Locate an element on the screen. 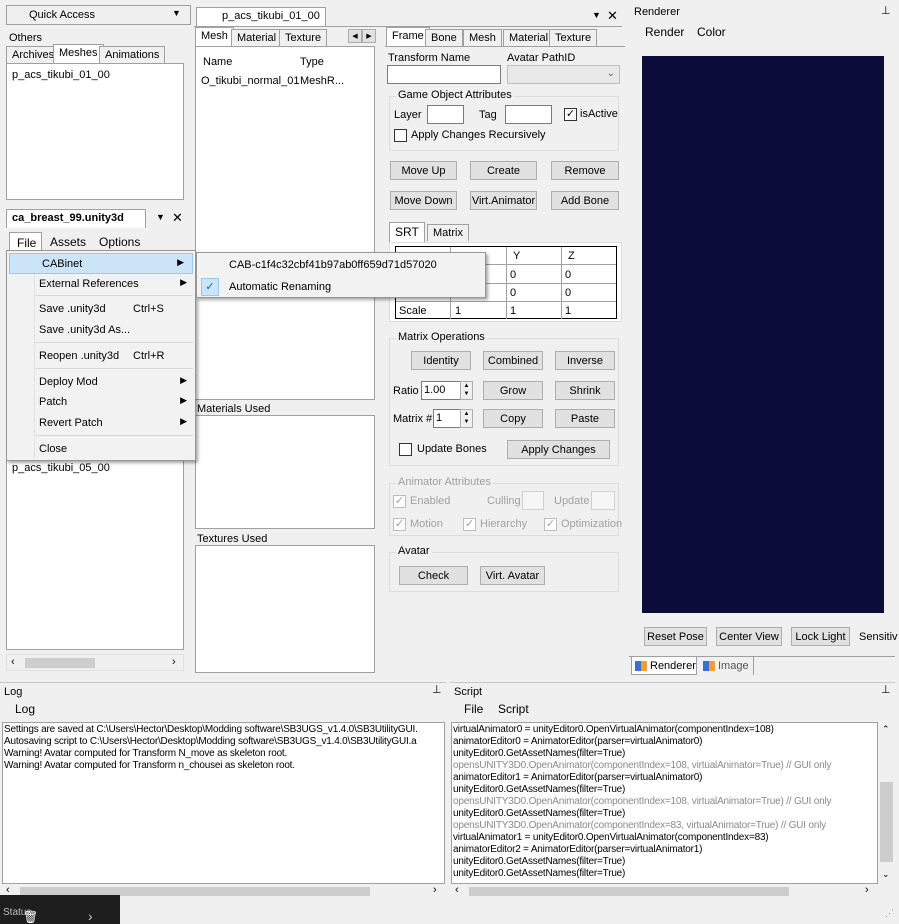 The height and width of the screenshot is (924, 899). editor-doc-tab: p_acs_tikubi_01_00 is located at coordinates (261, 16).